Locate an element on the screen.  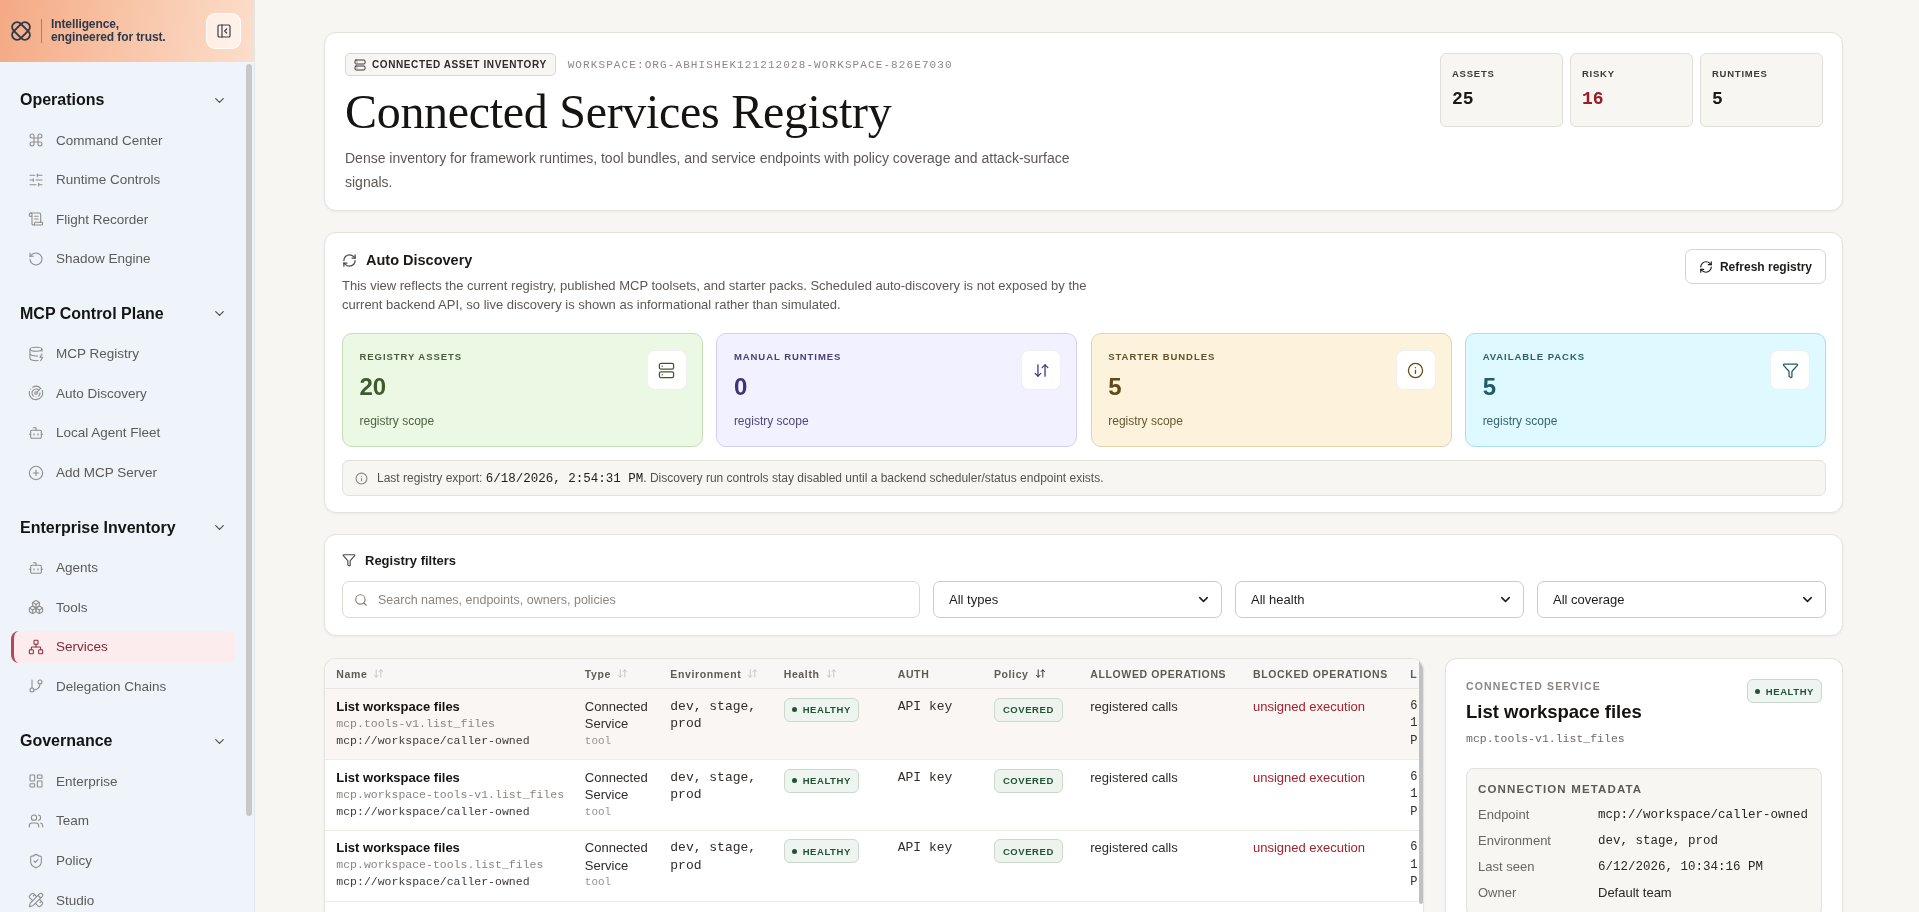
inventory-label: CONNECTED ASSET INVENTORY is located at coordinates (459, 64).